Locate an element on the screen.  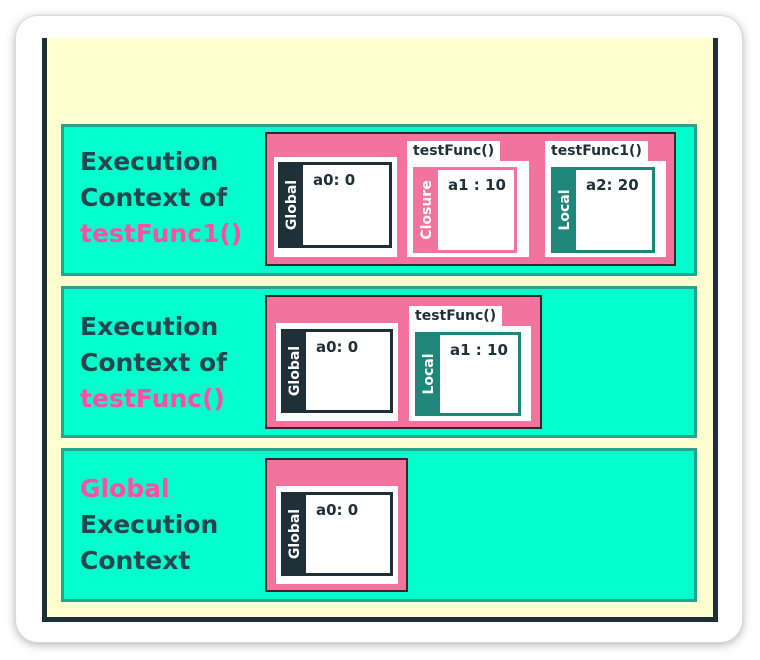
scope-type: Closure is located at coordinates (427, 210).